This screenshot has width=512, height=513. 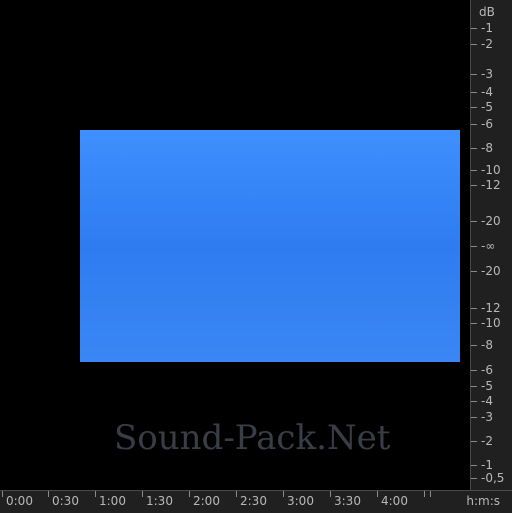 What do you see at coordinates (206, 501) in the screenshot?
I see `time-label: 2:00` at bounding box center [206, 501].